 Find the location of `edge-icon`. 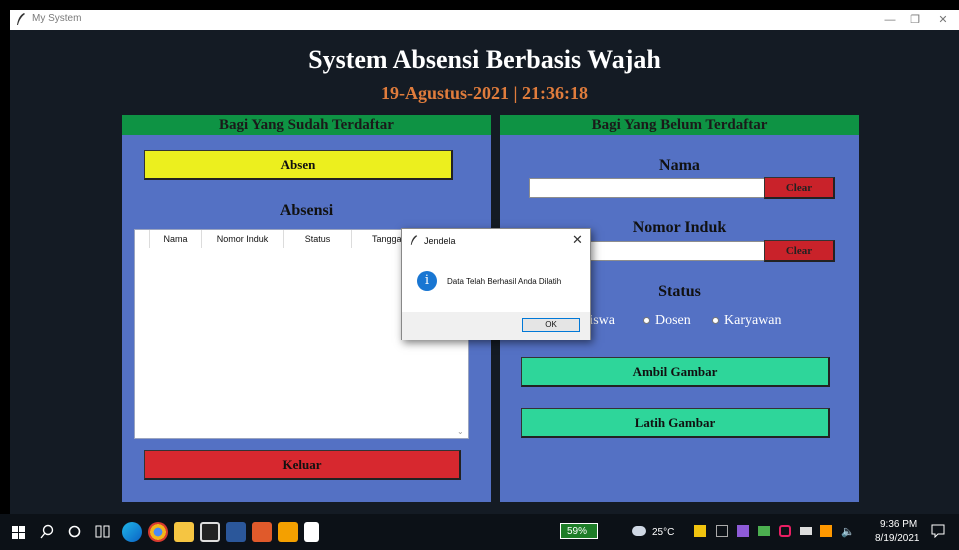

edge-icon is located at coordinates (132, 532).